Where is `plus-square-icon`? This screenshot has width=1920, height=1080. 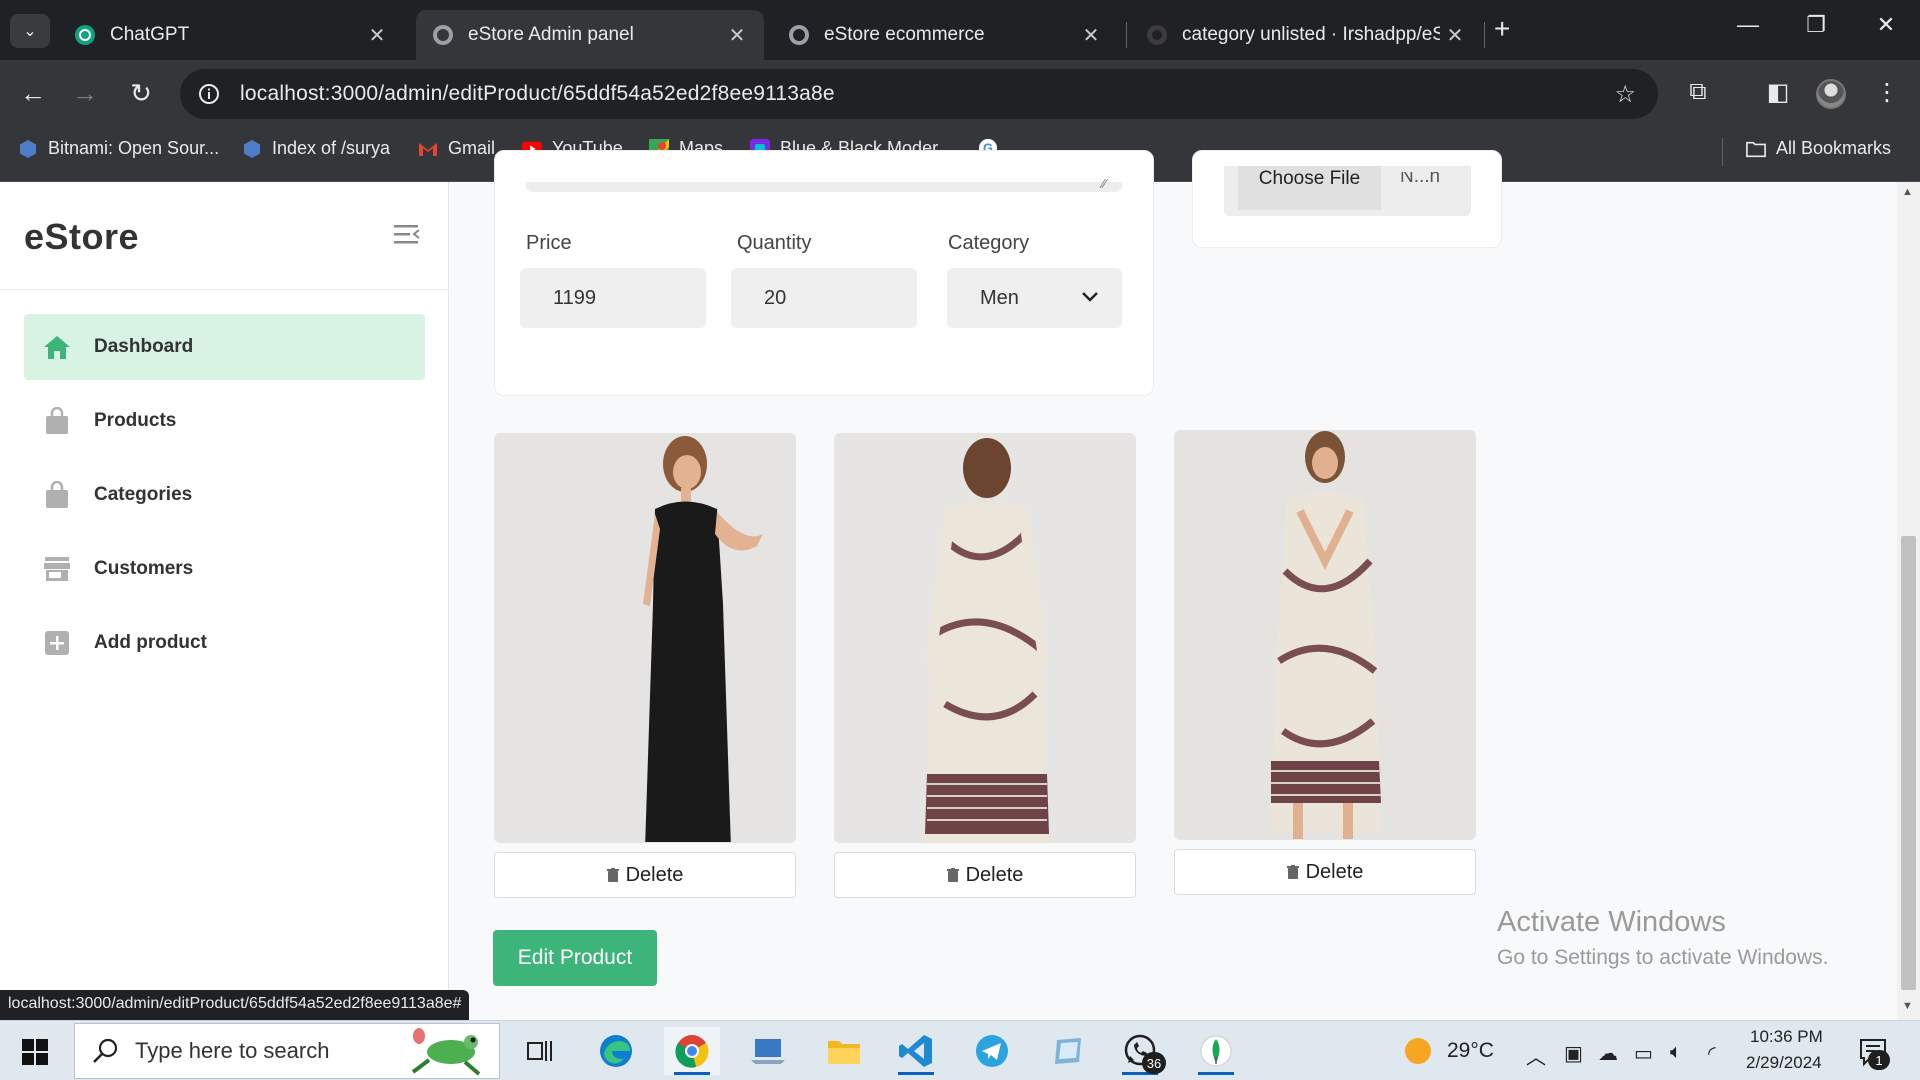 plus-square-icon is located at coordinates (57, 643).